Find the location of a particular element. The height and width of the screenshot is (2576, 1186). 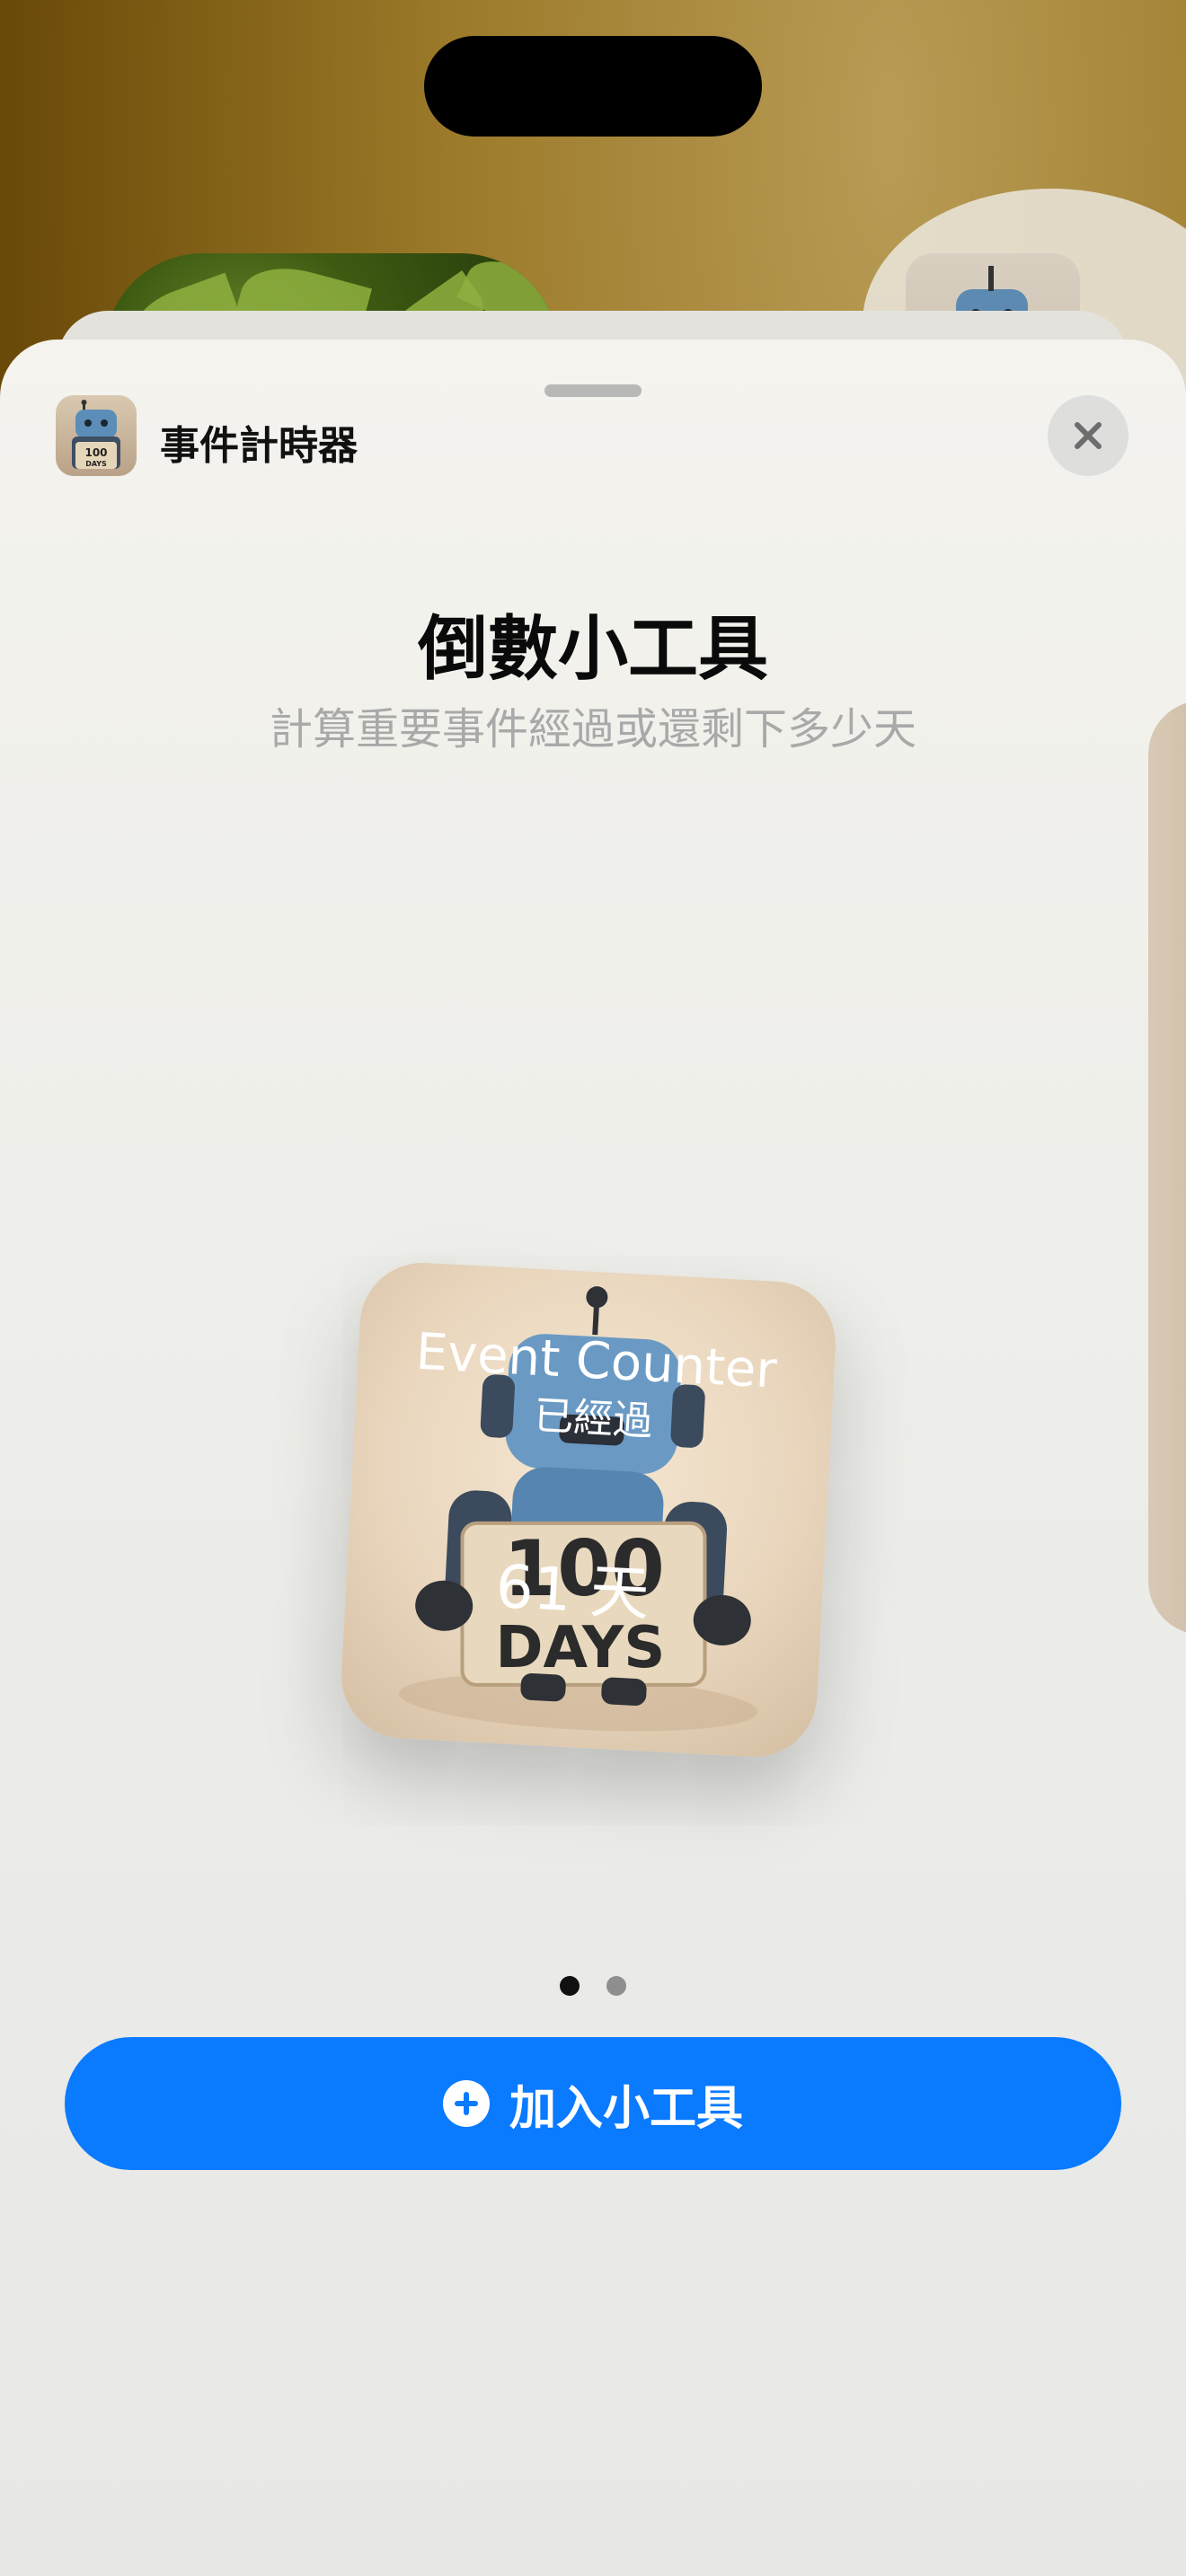

event-counter-widget: 100 DAYS Event Counter 已經過 61 天 is located at coordinates (588, 1509).